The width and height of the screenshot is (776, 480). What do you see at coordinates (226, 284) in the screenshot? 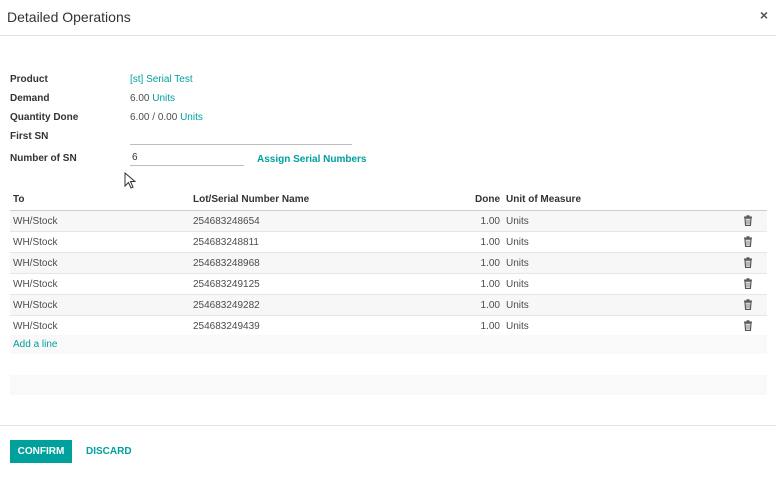
I see `cell-lot: 254683249125` at bounding box center [226, 284].